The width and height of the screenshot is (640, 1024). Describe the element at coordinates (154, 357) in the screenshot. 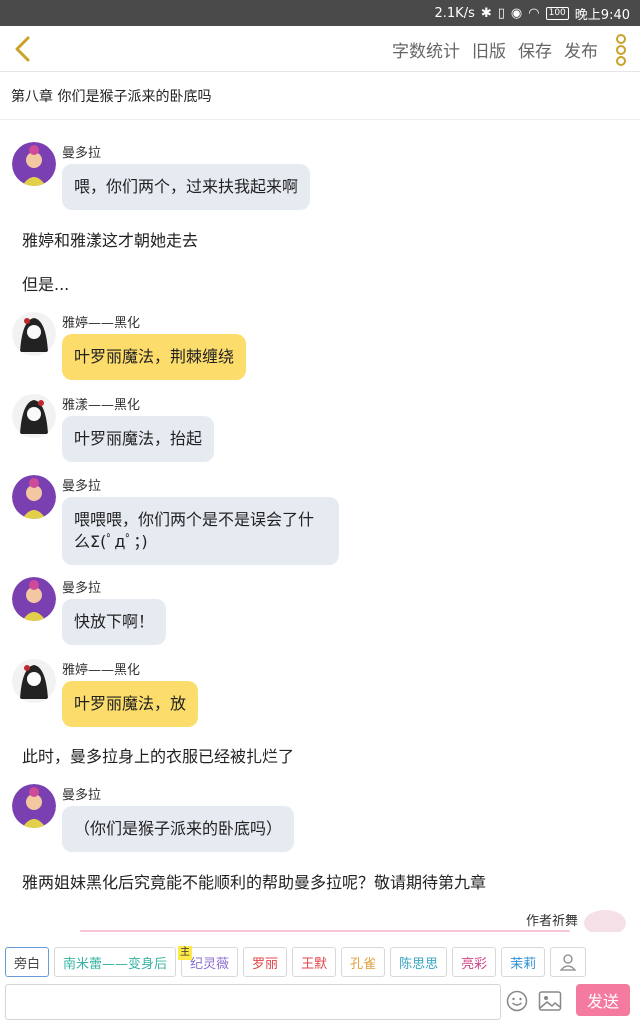

I see `message-bubble: 叶罗丽魔法，荆棘缠绕` at that location.